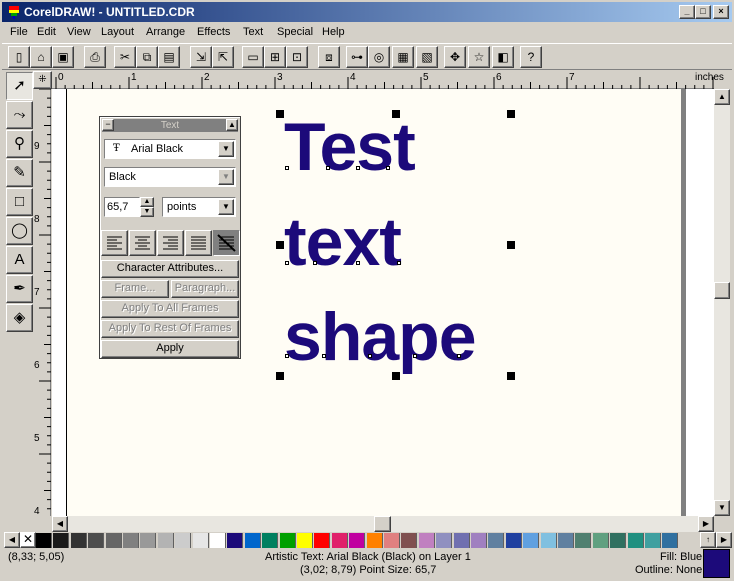  What do you see at coordinates (213, 32) in the screenshot?
I see `menu-effects: Effects` at bounding box center [213, 32].